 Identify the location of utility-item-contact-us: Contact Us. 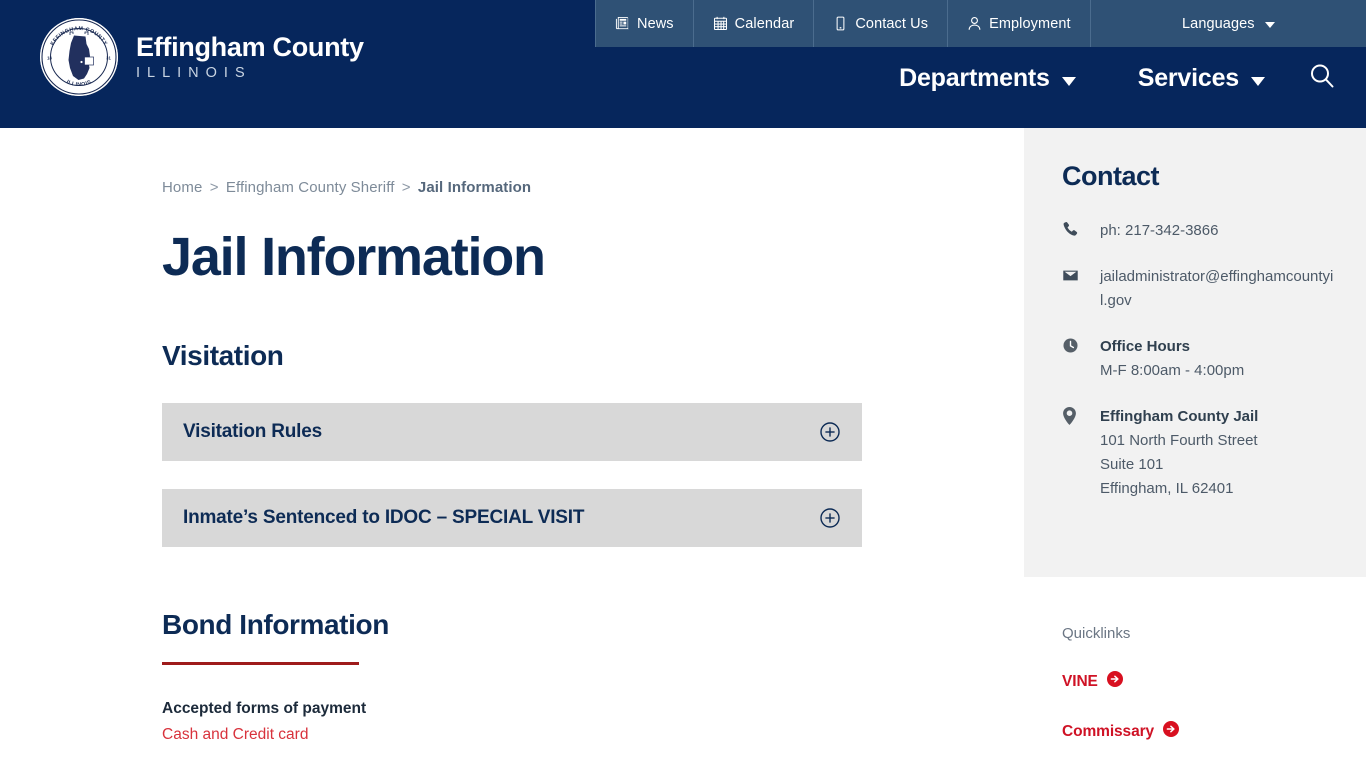
(881, 23).